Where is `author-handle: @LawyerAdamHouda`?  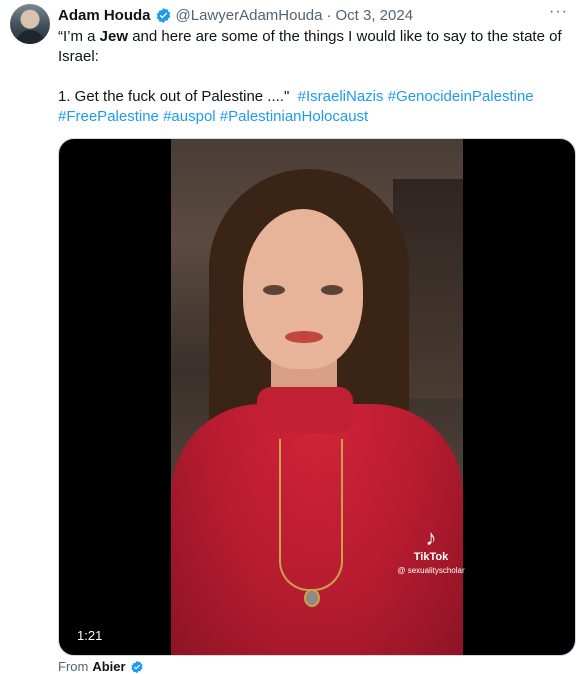
author-handle: @LawyerAdamHouda is located at coordinates (249, 15).